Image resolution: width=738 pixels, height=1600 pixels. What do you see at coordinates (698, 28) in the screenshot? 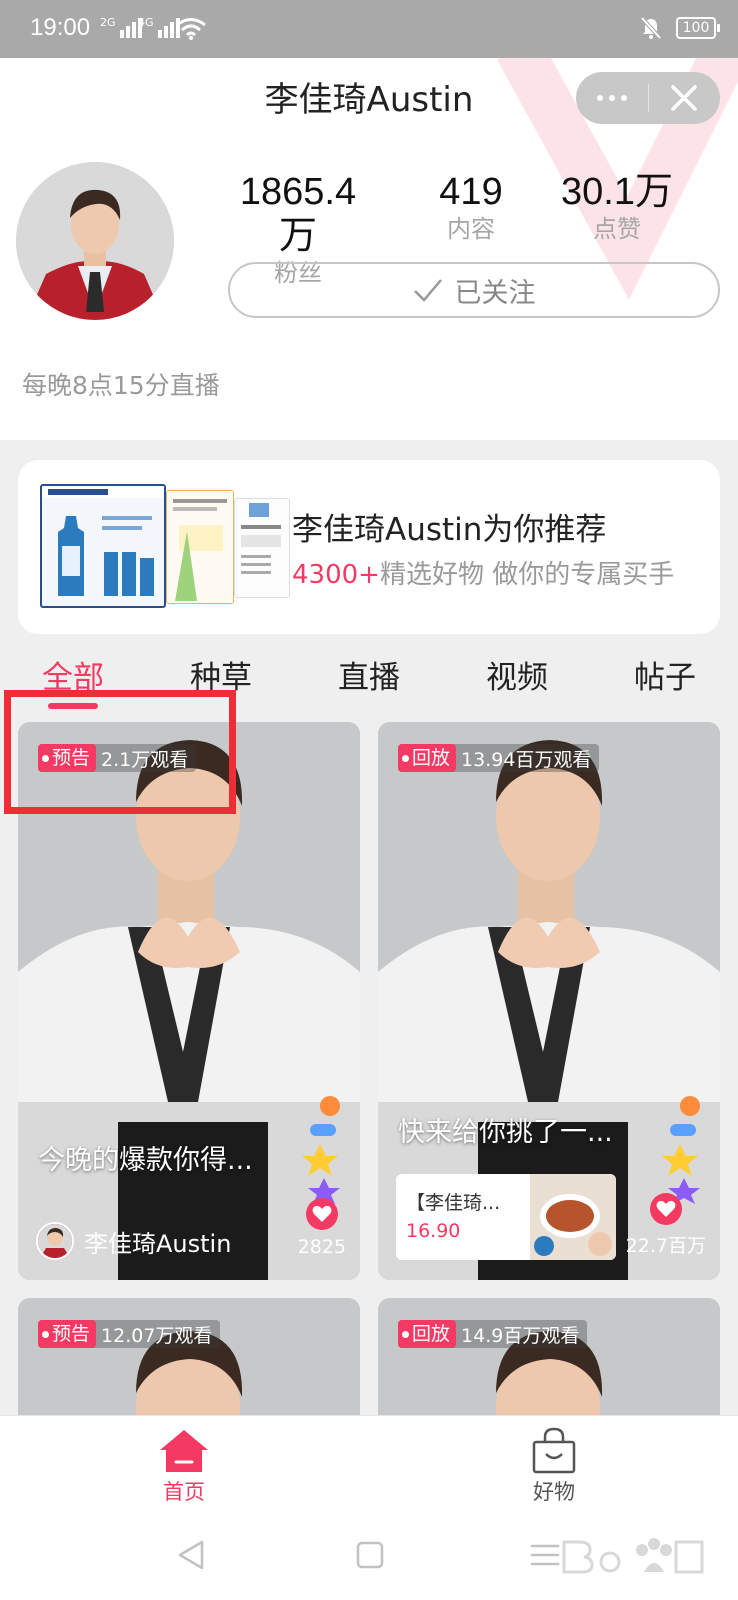
I see `battery-icon: 100` at bounding box center [698, 28].